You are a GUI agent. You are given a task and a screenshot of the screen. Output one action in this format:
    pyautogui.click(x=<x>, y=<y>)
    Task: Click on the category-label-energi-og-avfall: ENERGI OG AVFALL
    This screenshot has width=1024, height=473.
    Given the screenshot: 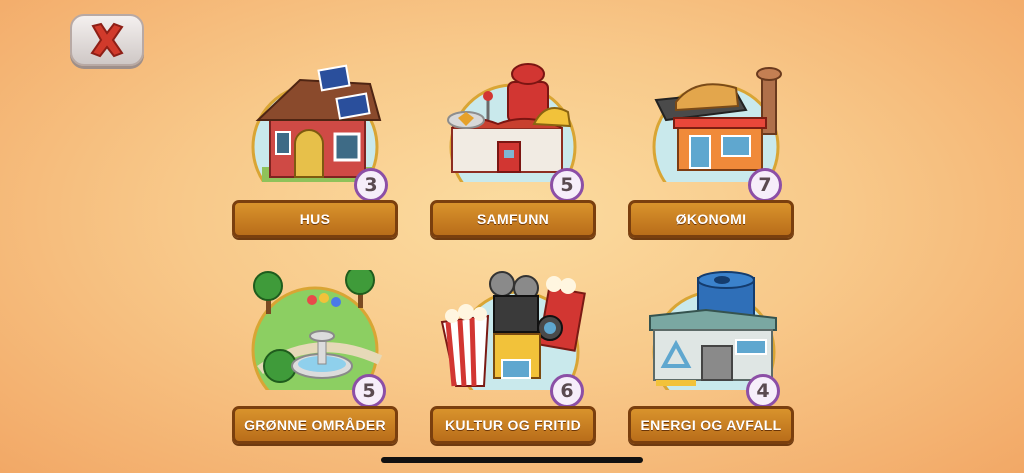 What is the action you would take?
    pyautogui.click(x=711, y=425)
    